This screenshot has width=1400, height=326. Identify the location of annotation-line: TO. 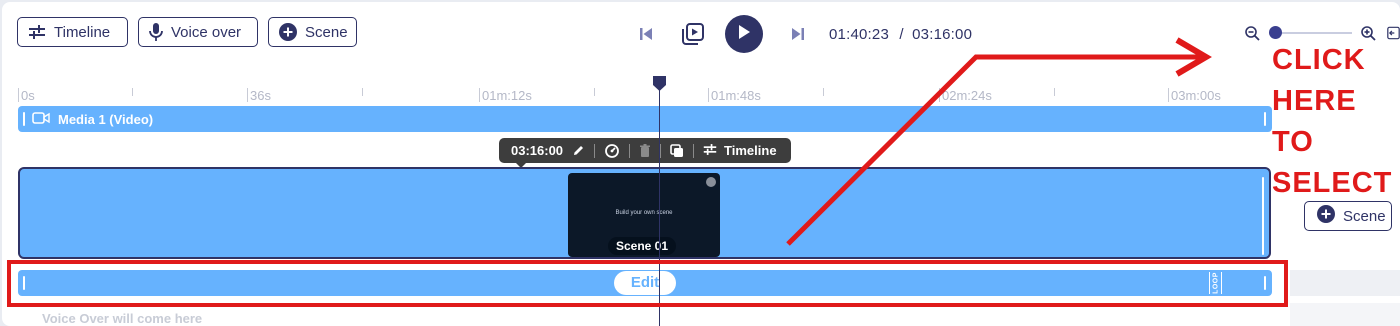
(1293, 142).